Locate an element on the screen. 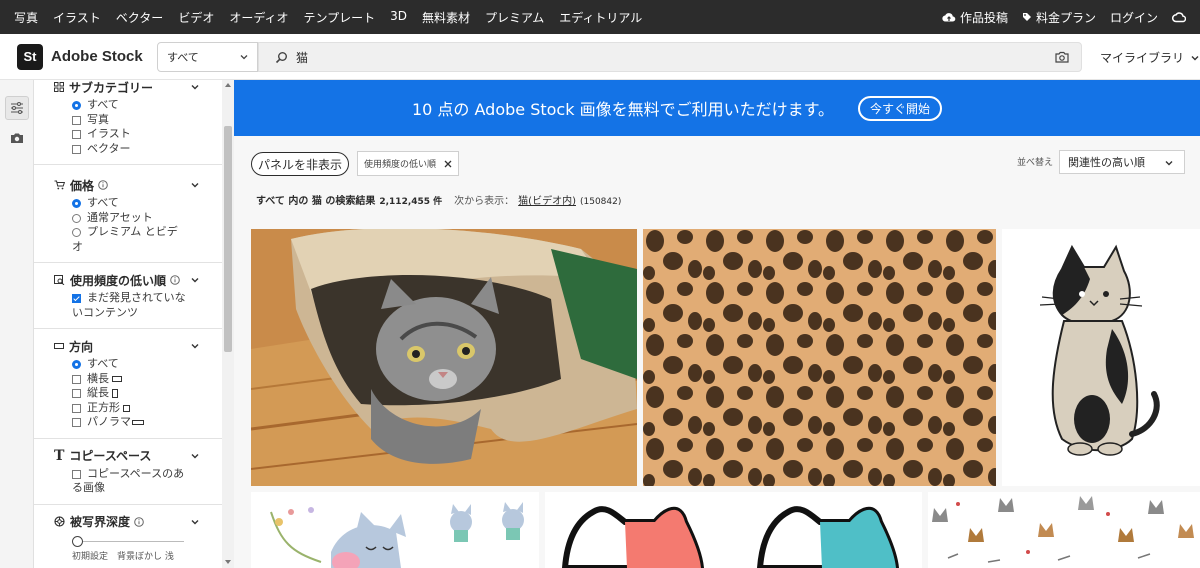 The image size is (1200, 568). copyspace-checkbox: コピースペースのあ is located at coordinates (128, 474).